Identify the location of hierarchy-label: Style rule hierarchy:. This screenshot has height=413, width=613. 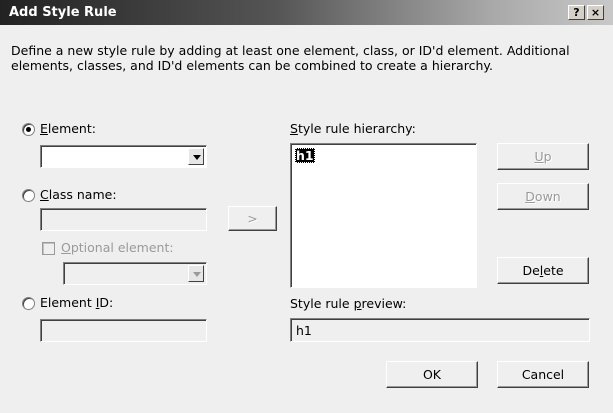
(353, 128).